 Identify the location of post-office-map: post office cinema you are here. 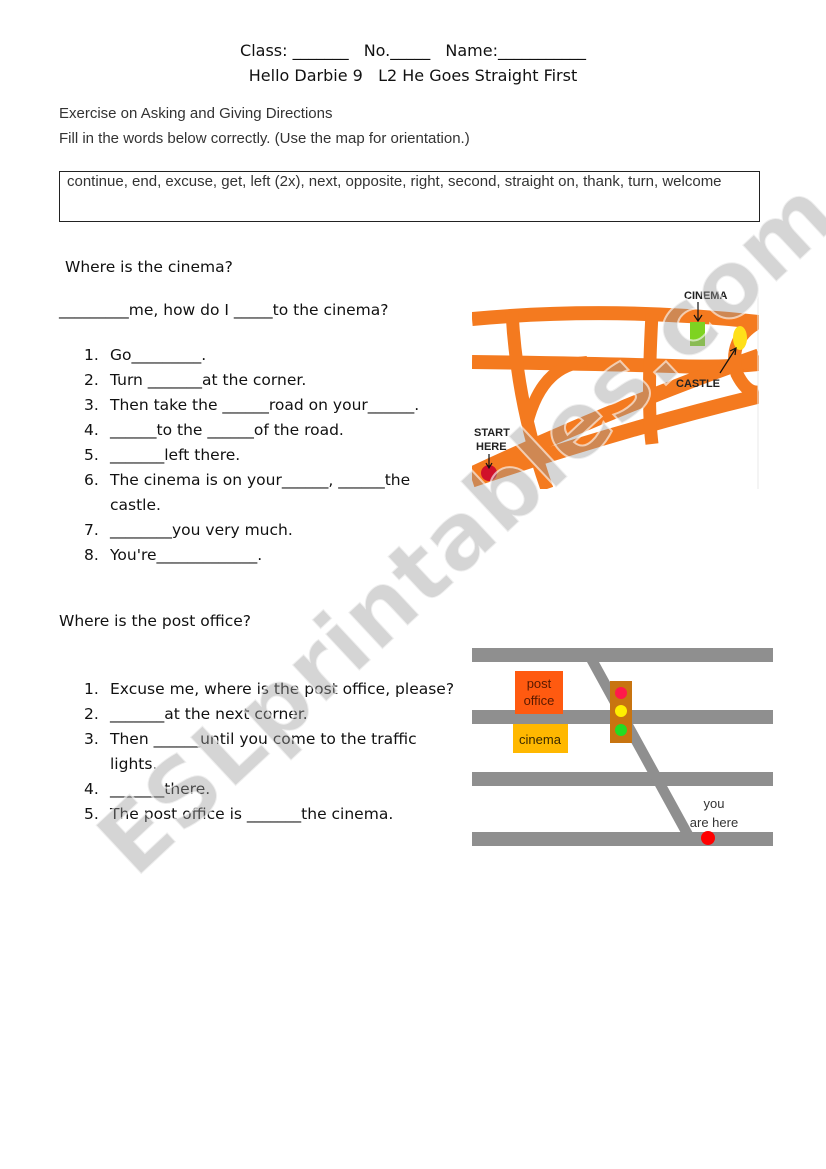
(622, 746).